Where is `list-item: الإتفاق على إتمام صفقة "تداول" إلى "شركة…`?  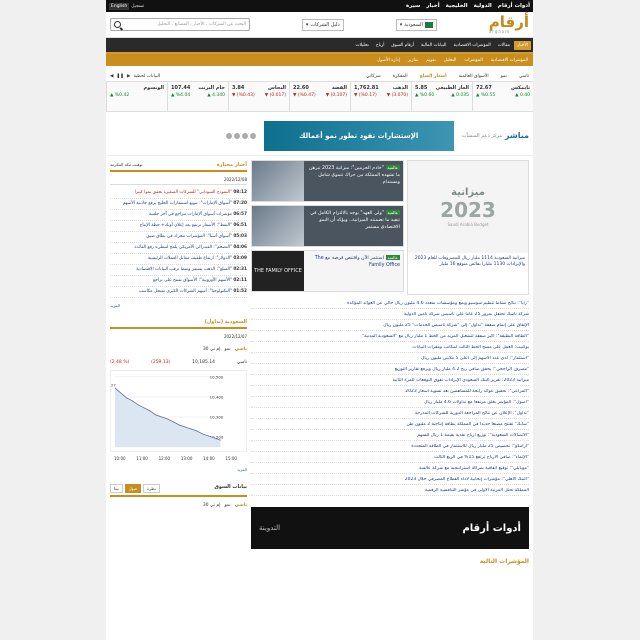 list-item: الإتفاق على إتمام صفقة "تداول" إلى "شركة… is located at coordinates (390, 325).